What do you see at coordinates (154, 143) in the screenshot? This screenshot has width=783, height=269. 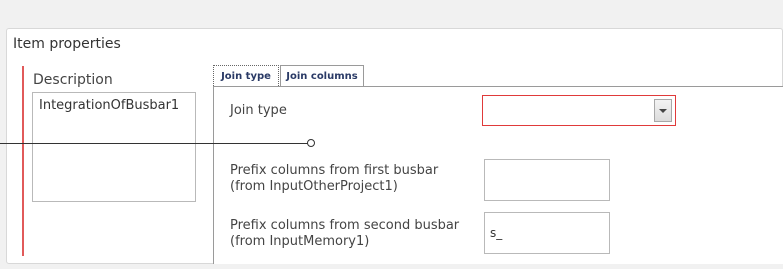 I see `callout-line` at bounding box center [154, 143].